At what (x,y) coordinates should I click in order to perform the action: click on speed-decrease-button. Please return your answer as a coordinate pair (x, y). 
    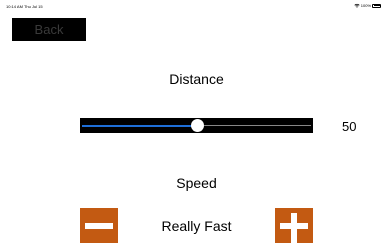
    Looking at the image, I should click on (99, 225).